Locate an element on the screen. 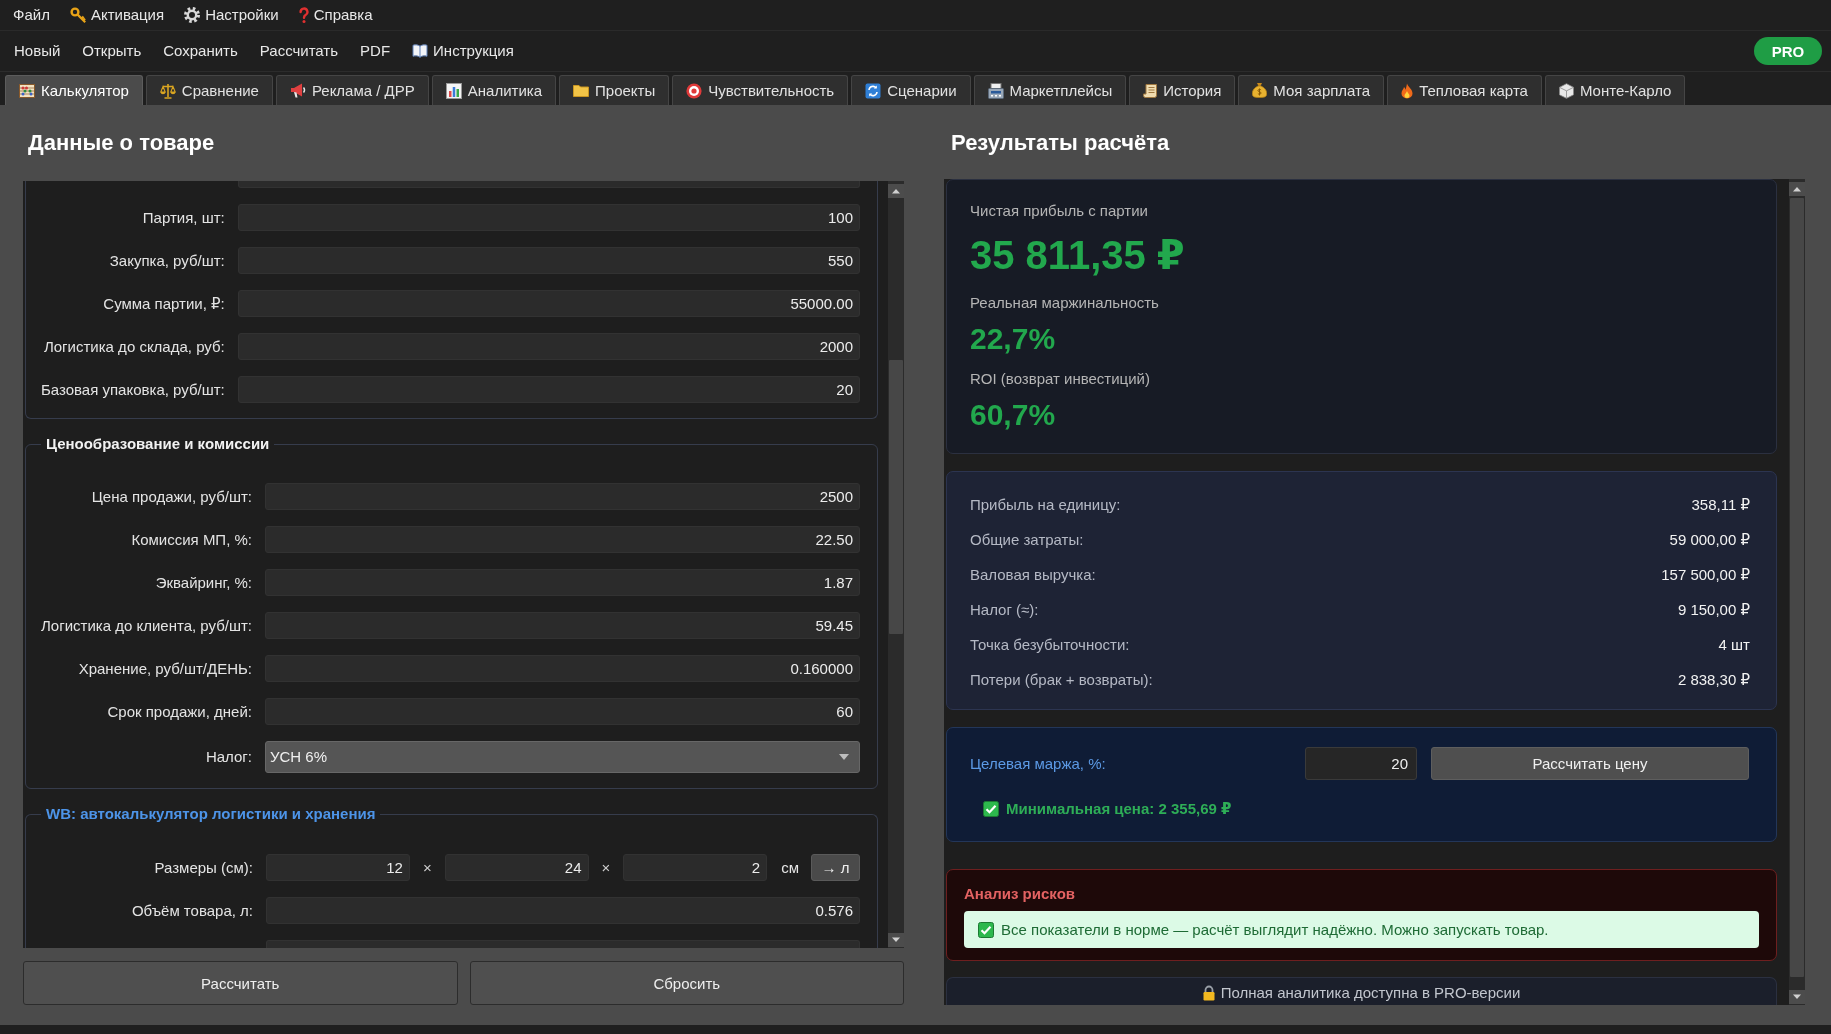 Image resolution: width=1831 pixels, height=1034 pixels. toolbar-button: Новый is located at coordinates (37, 51).